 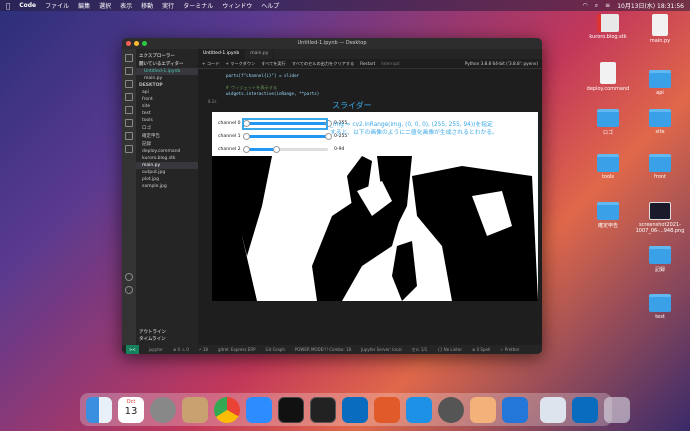 I want to click on explorer-icon, so click(x=129, y=58).